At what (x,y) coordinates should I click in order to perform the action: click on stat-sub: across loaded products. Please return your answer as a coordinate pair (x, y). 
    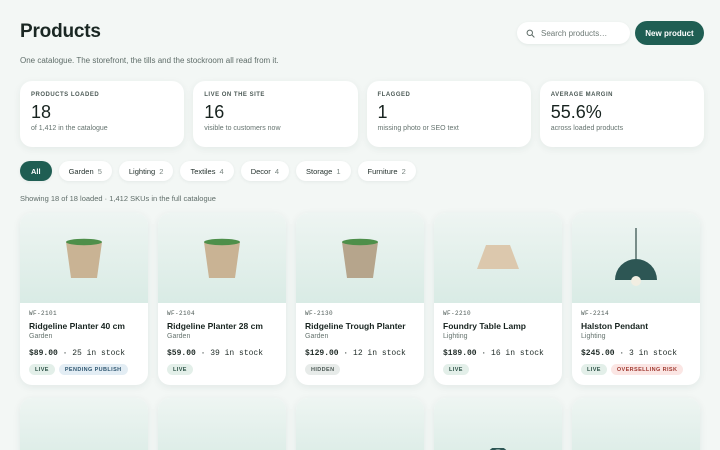
    Looking at the image, I should click on (587, 128).